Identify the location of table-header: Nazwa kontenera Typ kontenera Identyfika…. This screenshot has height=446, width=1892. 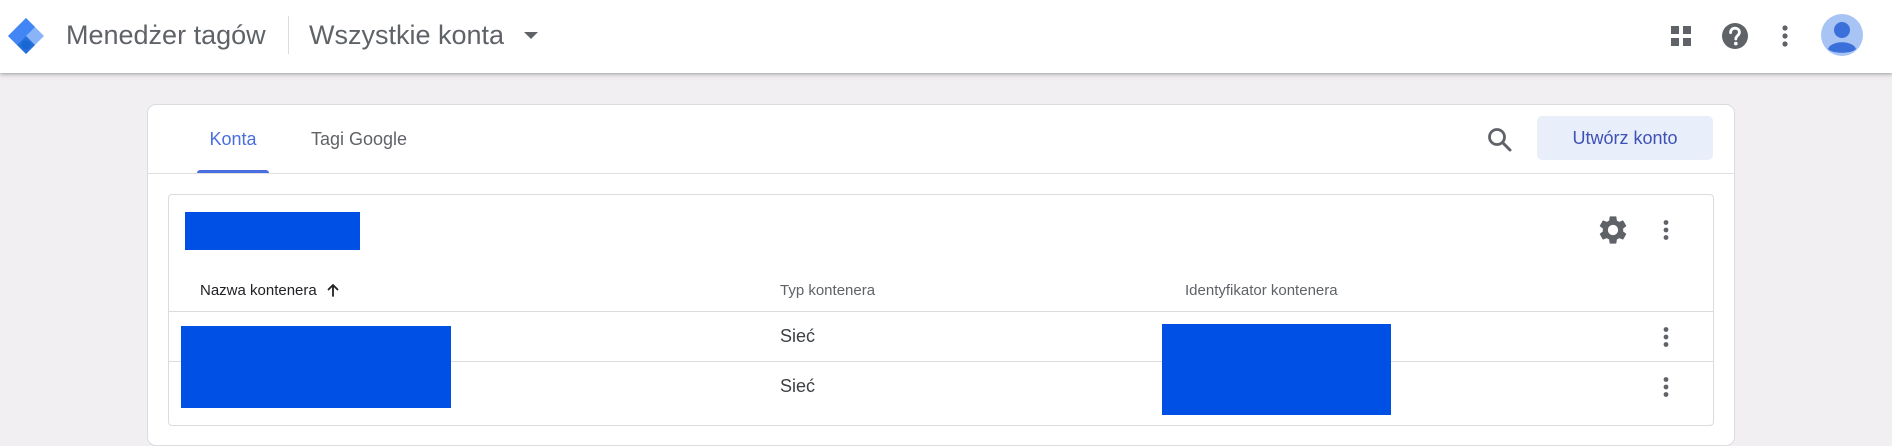
(941, 290).